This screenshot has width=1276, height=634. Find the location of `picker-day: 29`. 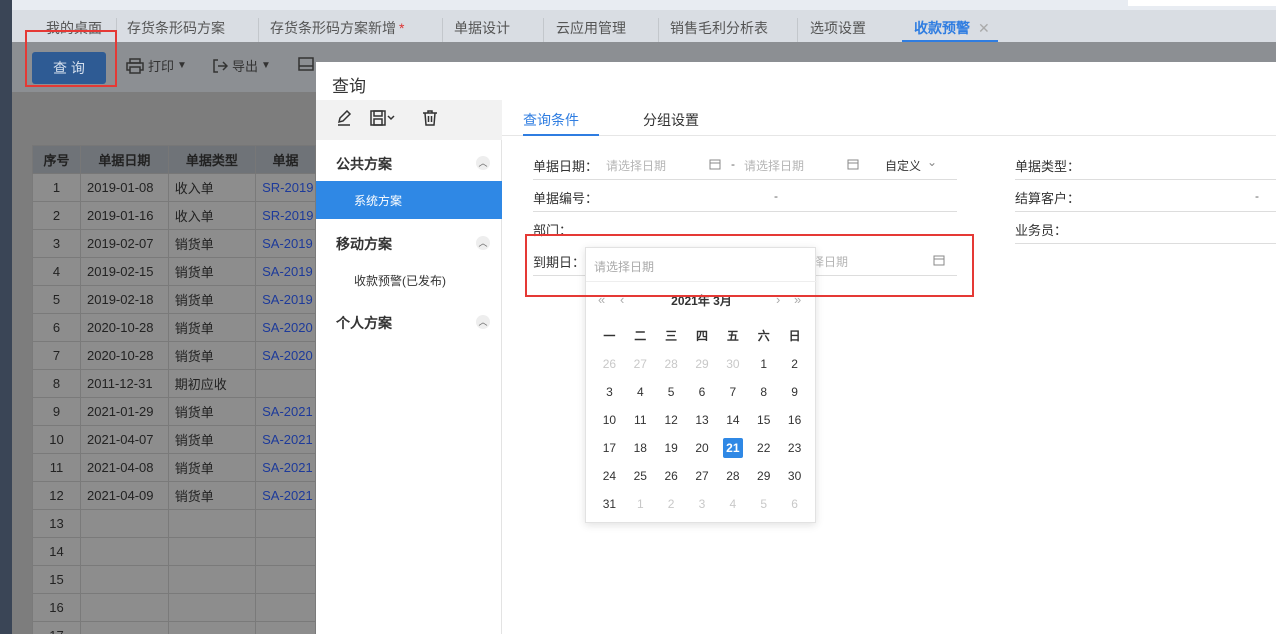

picker-day: 29 is located at coordinates (702, 364).